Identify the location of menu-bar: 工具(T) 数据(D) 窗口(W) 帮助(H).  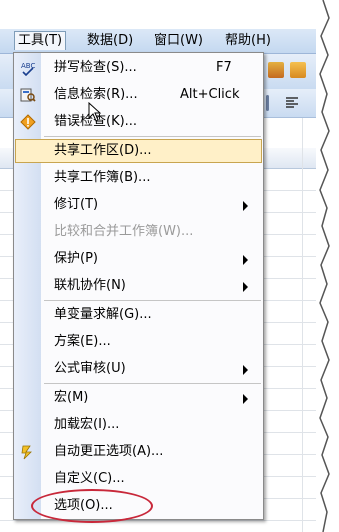
(158, 41).